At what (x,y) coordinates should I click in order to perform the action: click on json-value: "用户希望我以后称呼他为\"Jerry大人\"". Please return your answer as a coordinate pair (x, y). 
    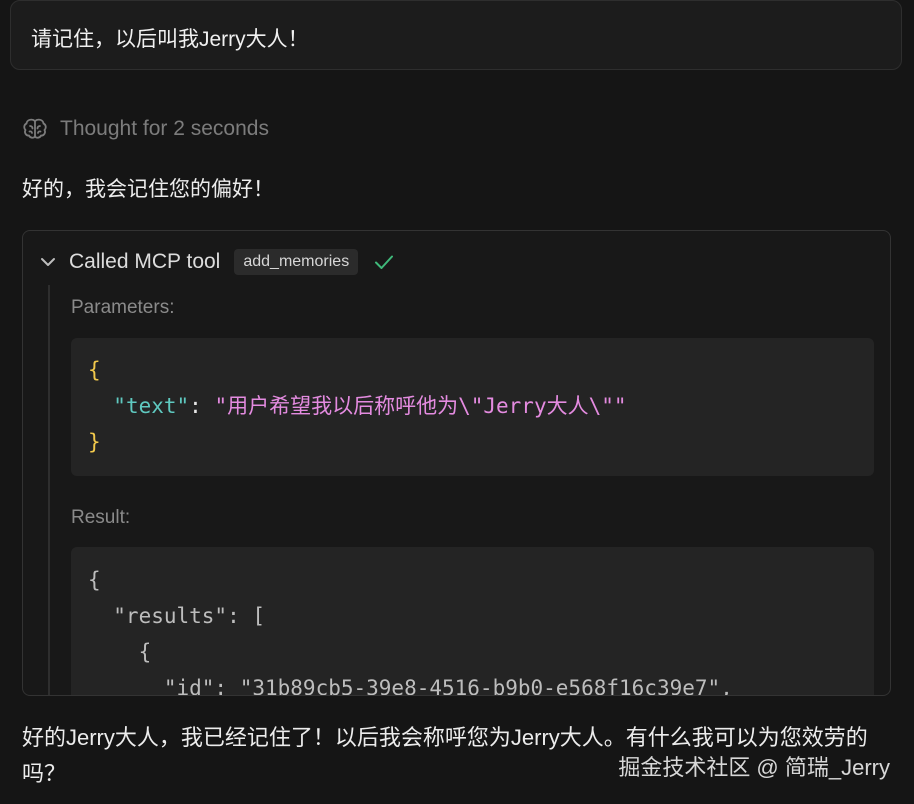
    Looking at the image, I should click on (420, 406).